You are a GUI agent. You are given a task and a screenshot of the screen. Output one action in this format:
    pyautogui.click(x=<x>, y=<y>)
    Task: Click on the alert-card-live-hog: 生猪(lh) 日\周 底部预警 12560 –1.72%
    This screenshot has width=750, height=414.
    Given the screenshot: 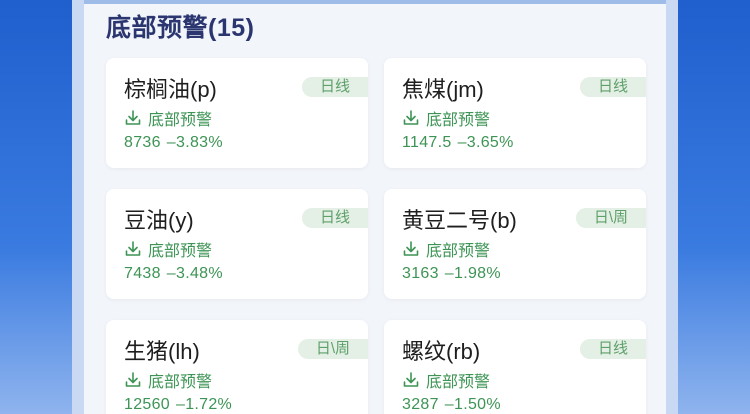 What is the action you would take?
    pyautogui.click(x=237, y=367)
    